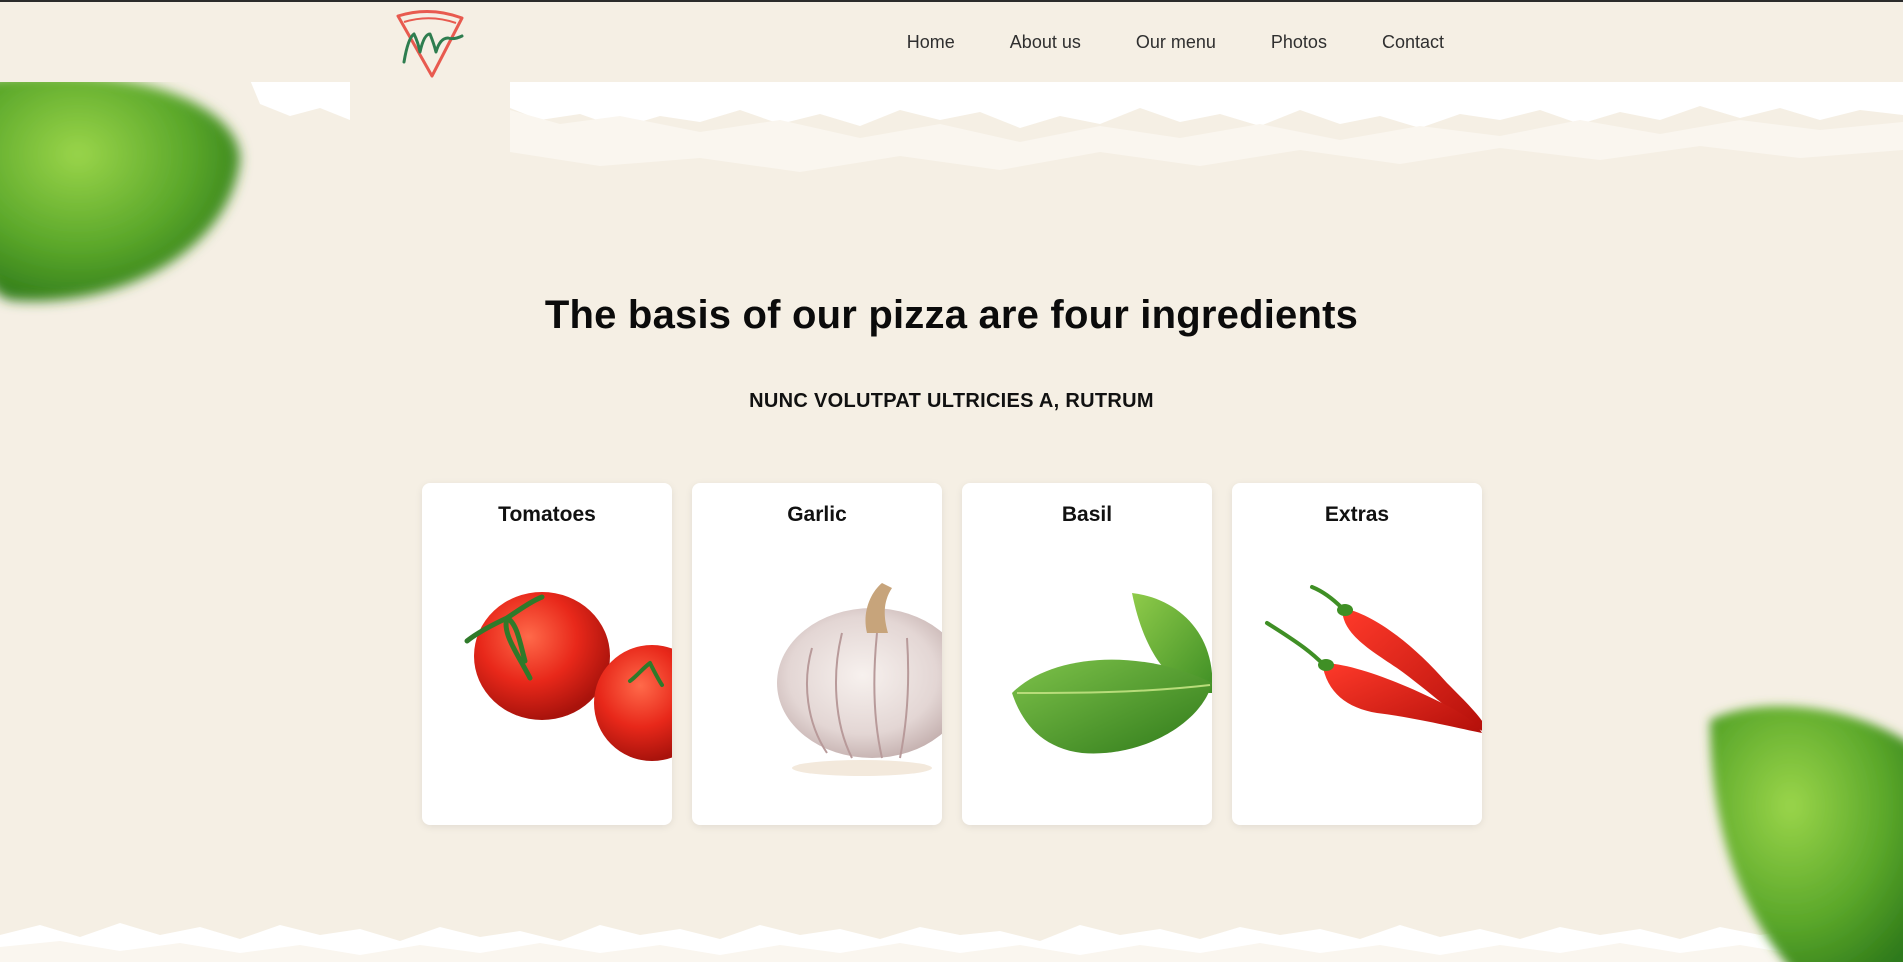 The image size is (1903, 962). What do you see at coordinates (1357, 689) in the screenshot?
I see `chili-peppers-image` at bounding box center [1357, 689].